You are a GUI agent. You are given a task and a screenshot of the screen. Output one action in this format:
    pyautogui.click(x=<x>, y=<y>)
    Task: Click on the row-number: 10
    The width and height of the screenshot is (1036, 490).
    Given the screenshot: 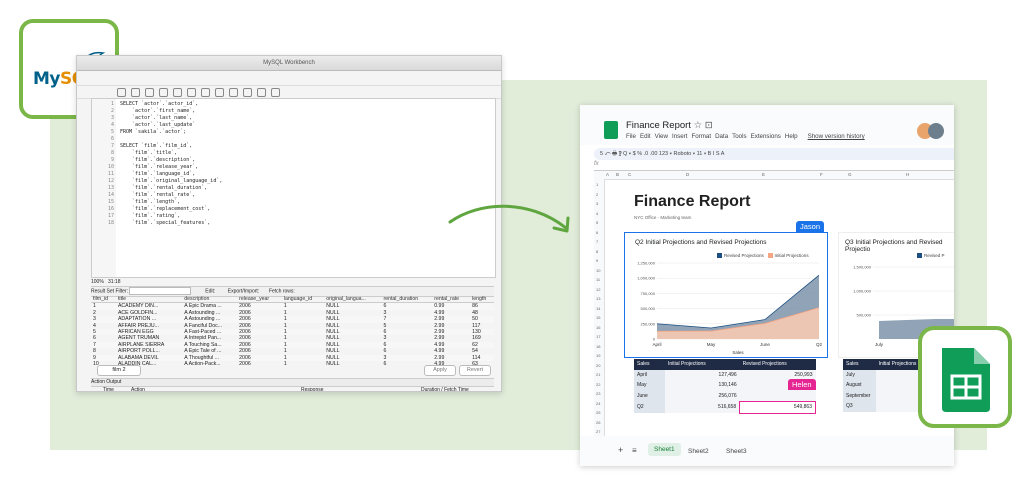 What is the action you would take?
    pyautogui.click(x=598, y=270)
    